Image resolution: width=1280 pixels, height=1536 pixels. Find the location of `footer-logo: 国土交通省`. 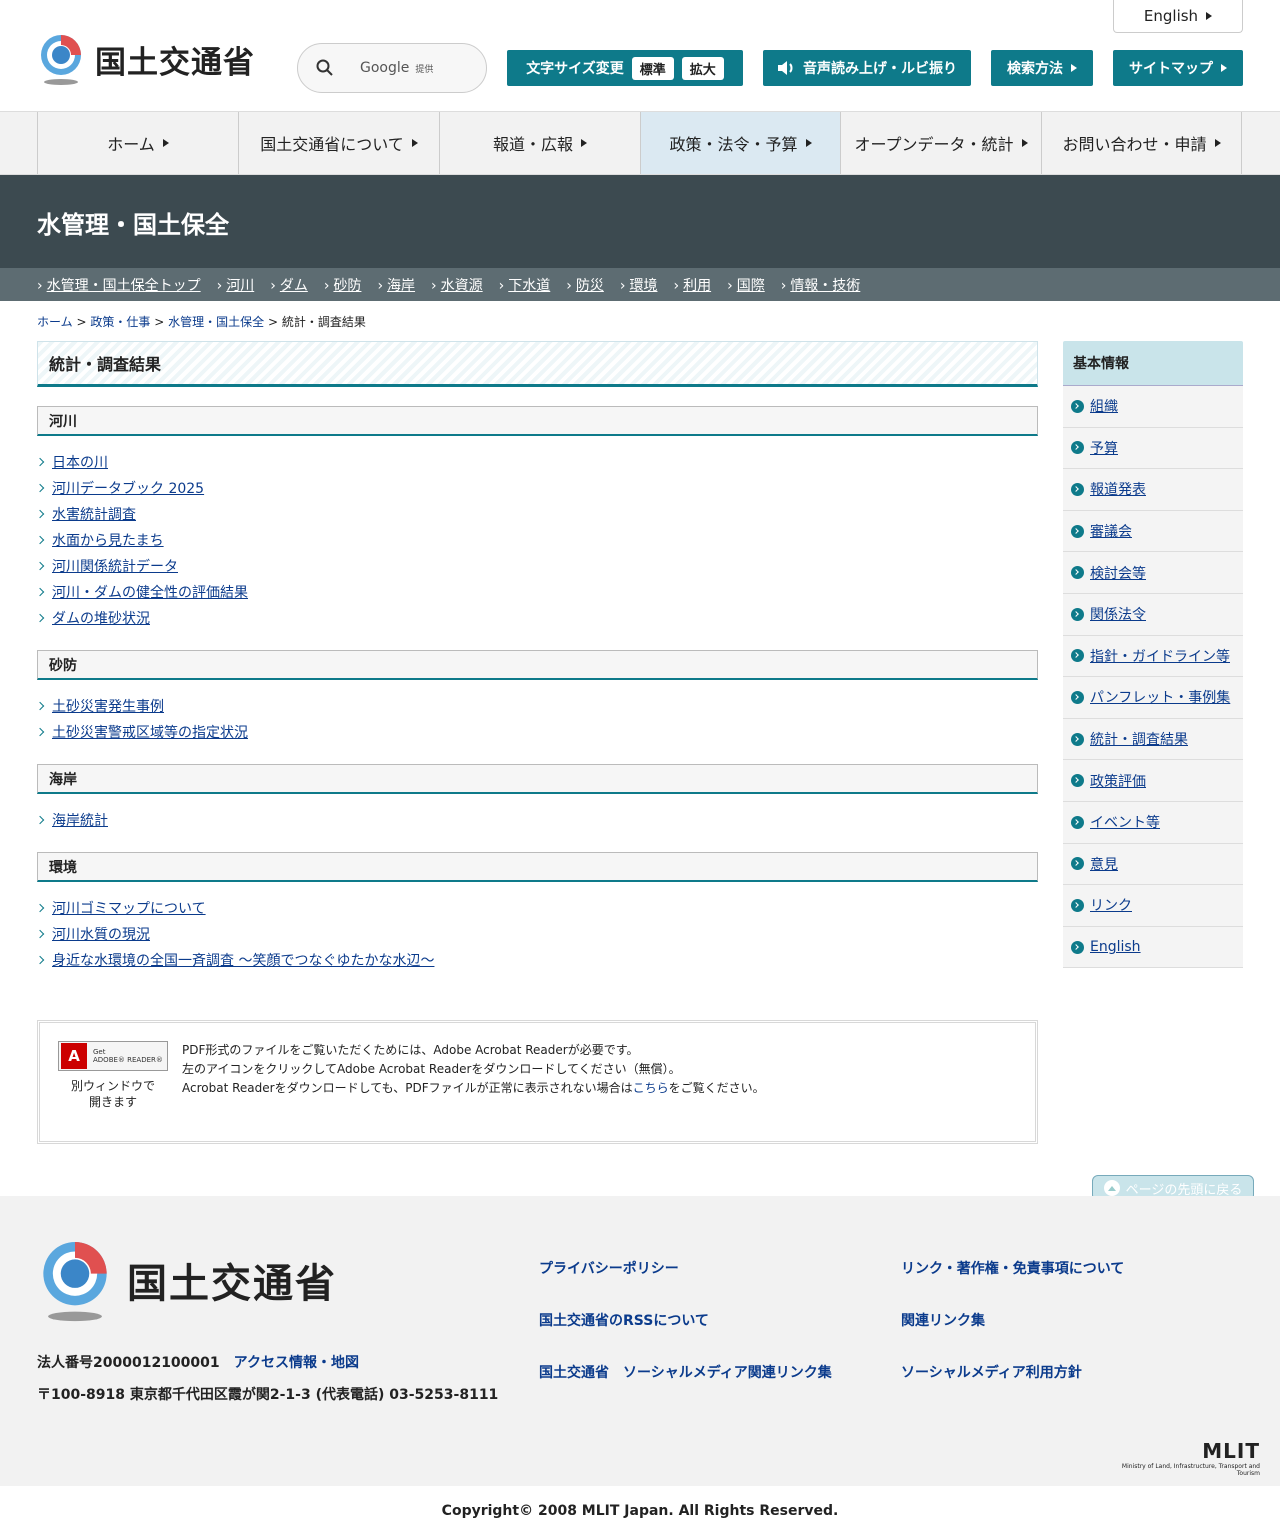

footer-logo: 国土交通省 is located at coordinates (187, 1280).